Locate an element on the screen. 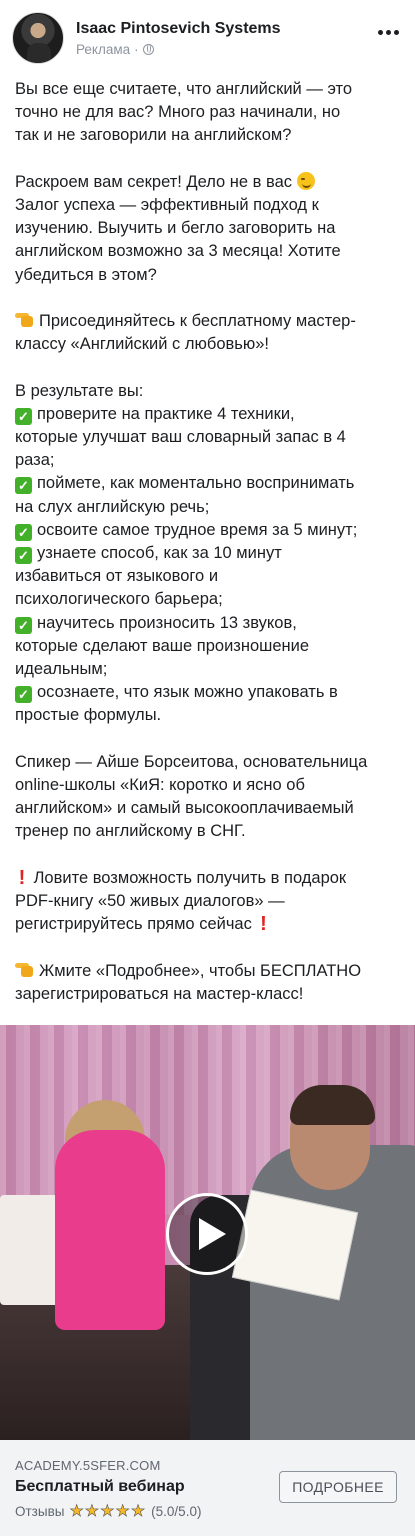  reviews-row: Отзывы ★★★★★ (5.0/5.0) is located at coordinates (108, 1511).